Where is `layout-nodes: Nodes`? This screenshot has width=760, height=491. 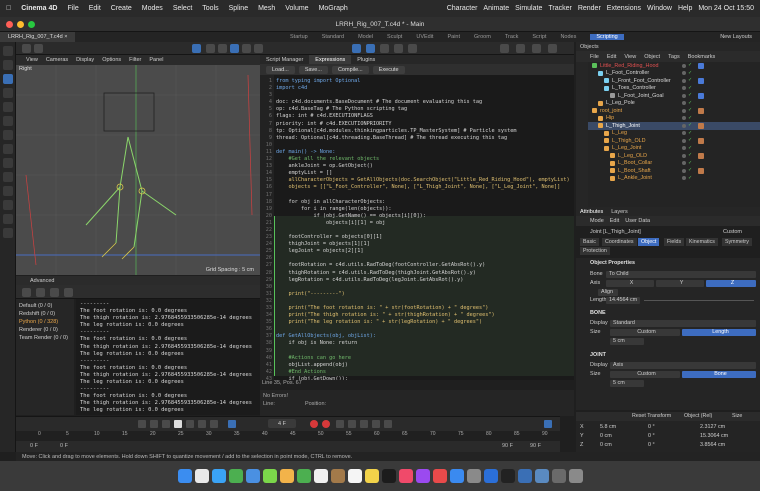 layout-nodes: Nodes is located at coordinates (568, 37).